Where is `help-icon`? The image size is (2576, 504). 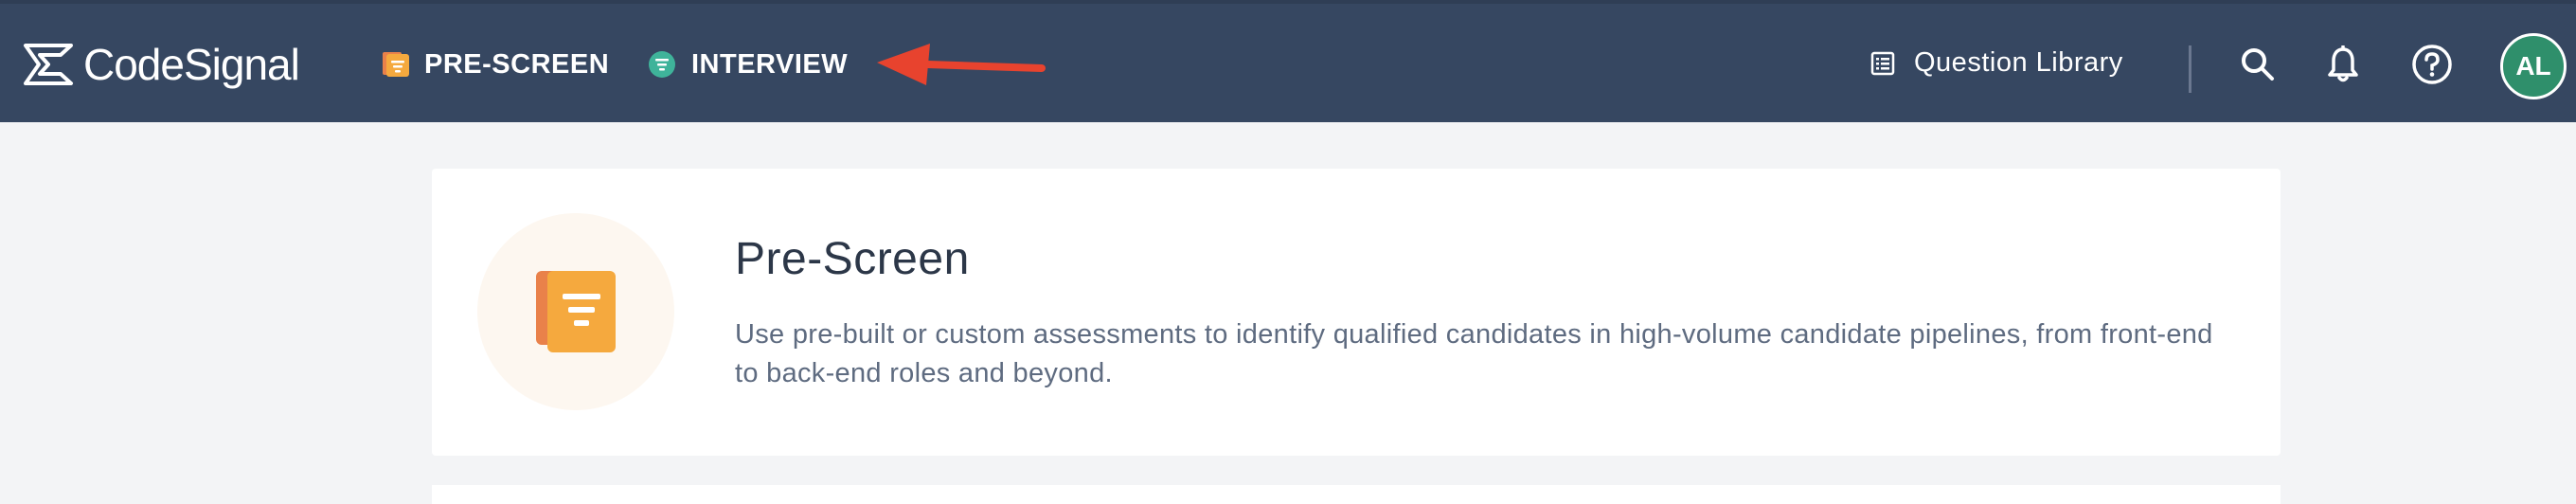
help-icon is located at coordinates (2432, 64).